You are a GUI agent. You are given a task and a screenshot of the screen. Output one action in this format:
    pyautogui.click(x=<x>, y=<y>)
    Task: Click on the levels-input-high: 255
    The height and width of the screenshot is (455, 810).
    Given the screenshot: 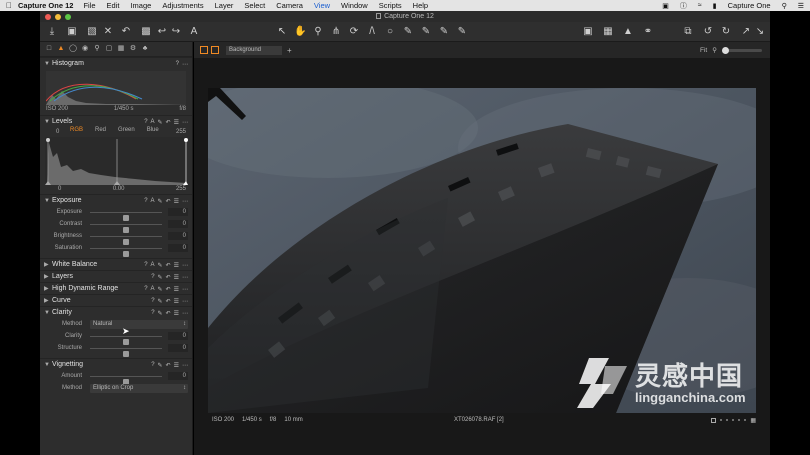 What is the action you would take?
    pyautogui.click(x=181, y=189)
    